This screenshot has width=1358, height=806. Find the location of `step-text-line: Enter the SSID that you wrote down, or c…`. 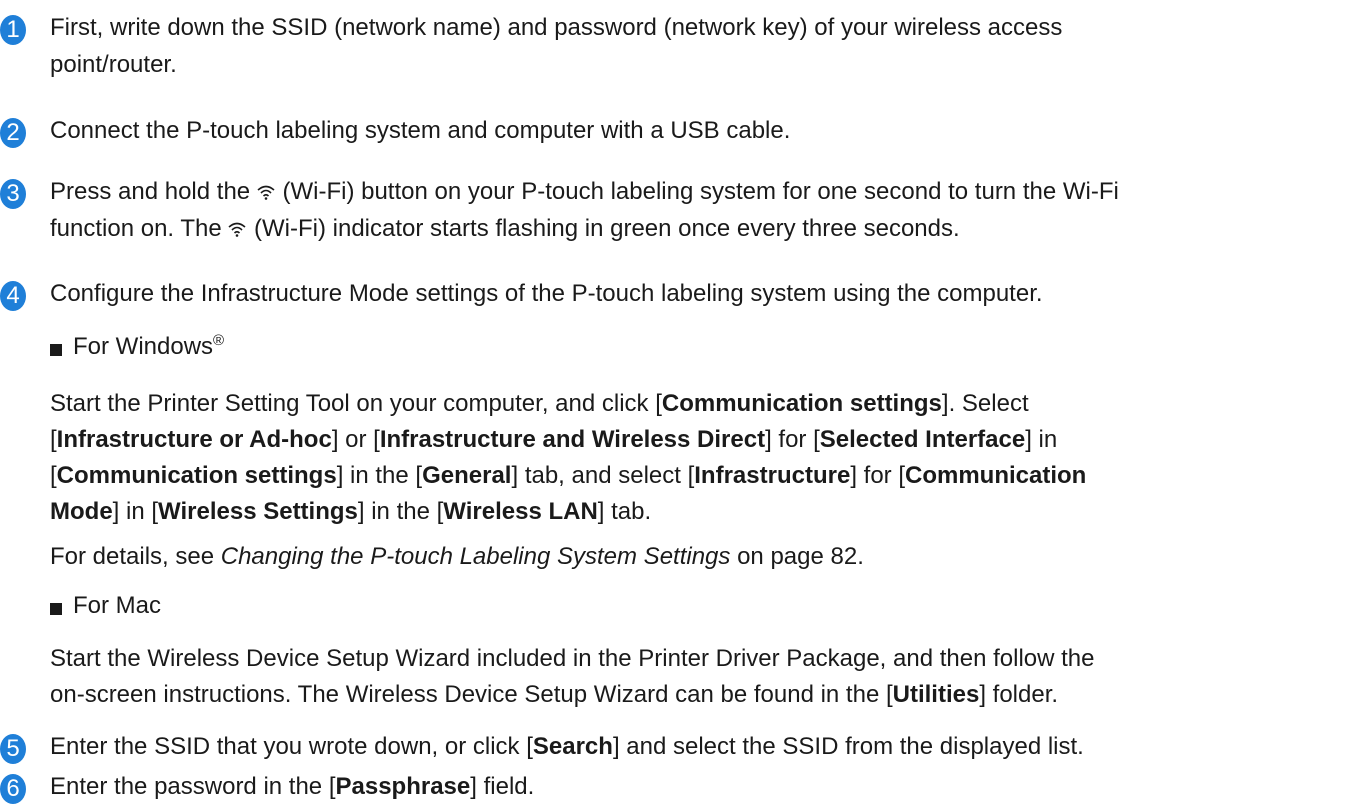

step-text-line: Enter the SSID that you wrote down, or c… is located at coordinates (567, 747).